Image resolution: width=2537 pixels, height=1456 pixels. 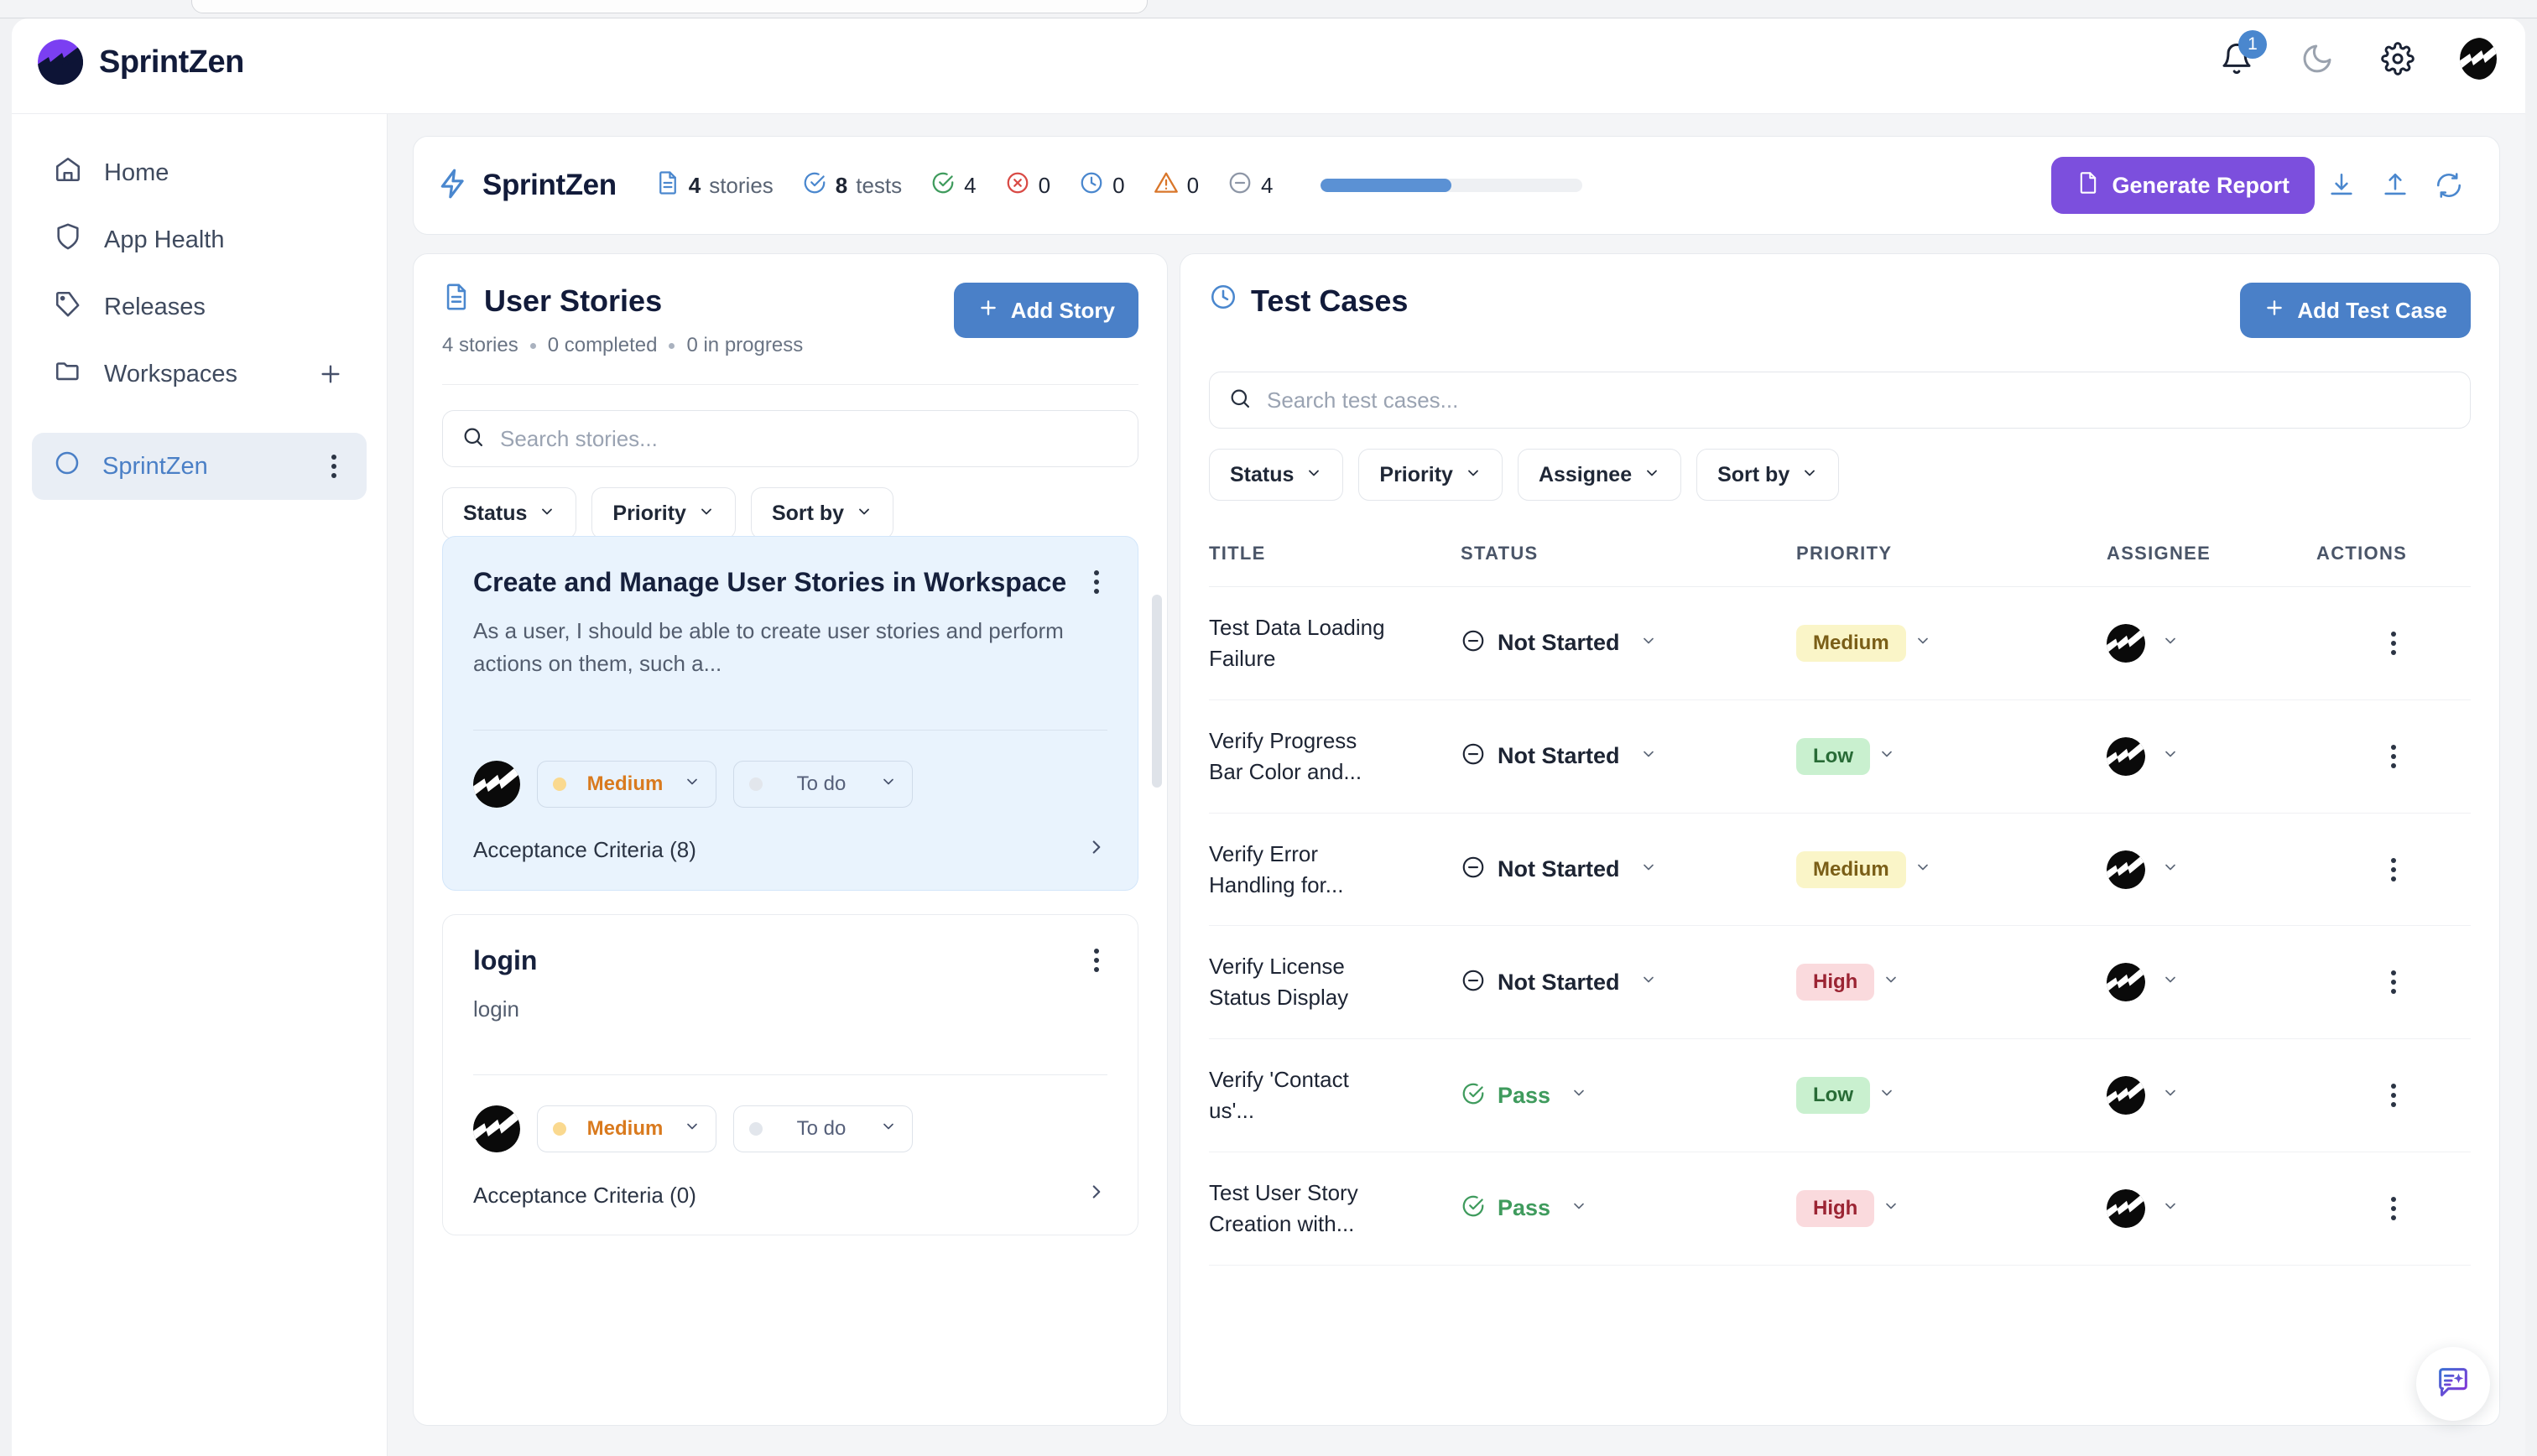 What do you see at coordinates (2183, 186) in the screenshot?
I see `generate-report-button: Generate Report` at bounding box center [2183, 186].